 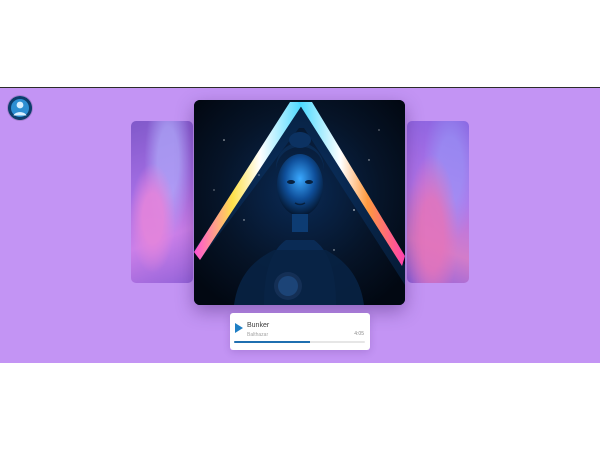 I want to click on carousel-slide-right, so click(x=438, y=202).